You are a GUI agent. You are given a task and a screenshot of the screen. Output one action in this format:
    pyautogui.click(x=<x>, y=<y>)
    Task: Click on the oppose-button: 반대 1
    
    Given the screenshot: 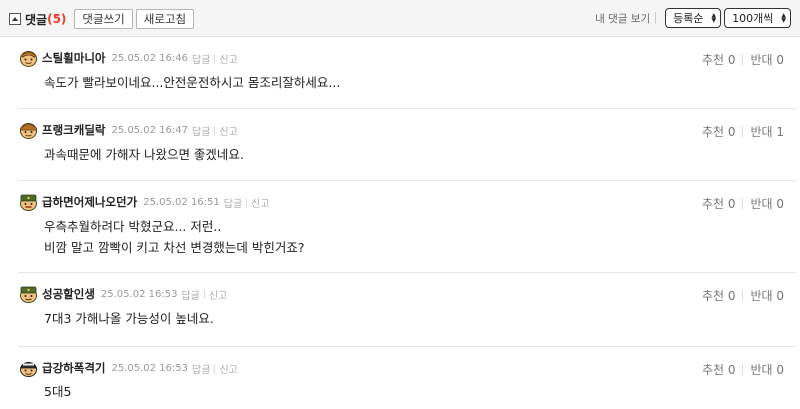 What is the action you would take?
    pyautogui.click(x=767, y=131)
    